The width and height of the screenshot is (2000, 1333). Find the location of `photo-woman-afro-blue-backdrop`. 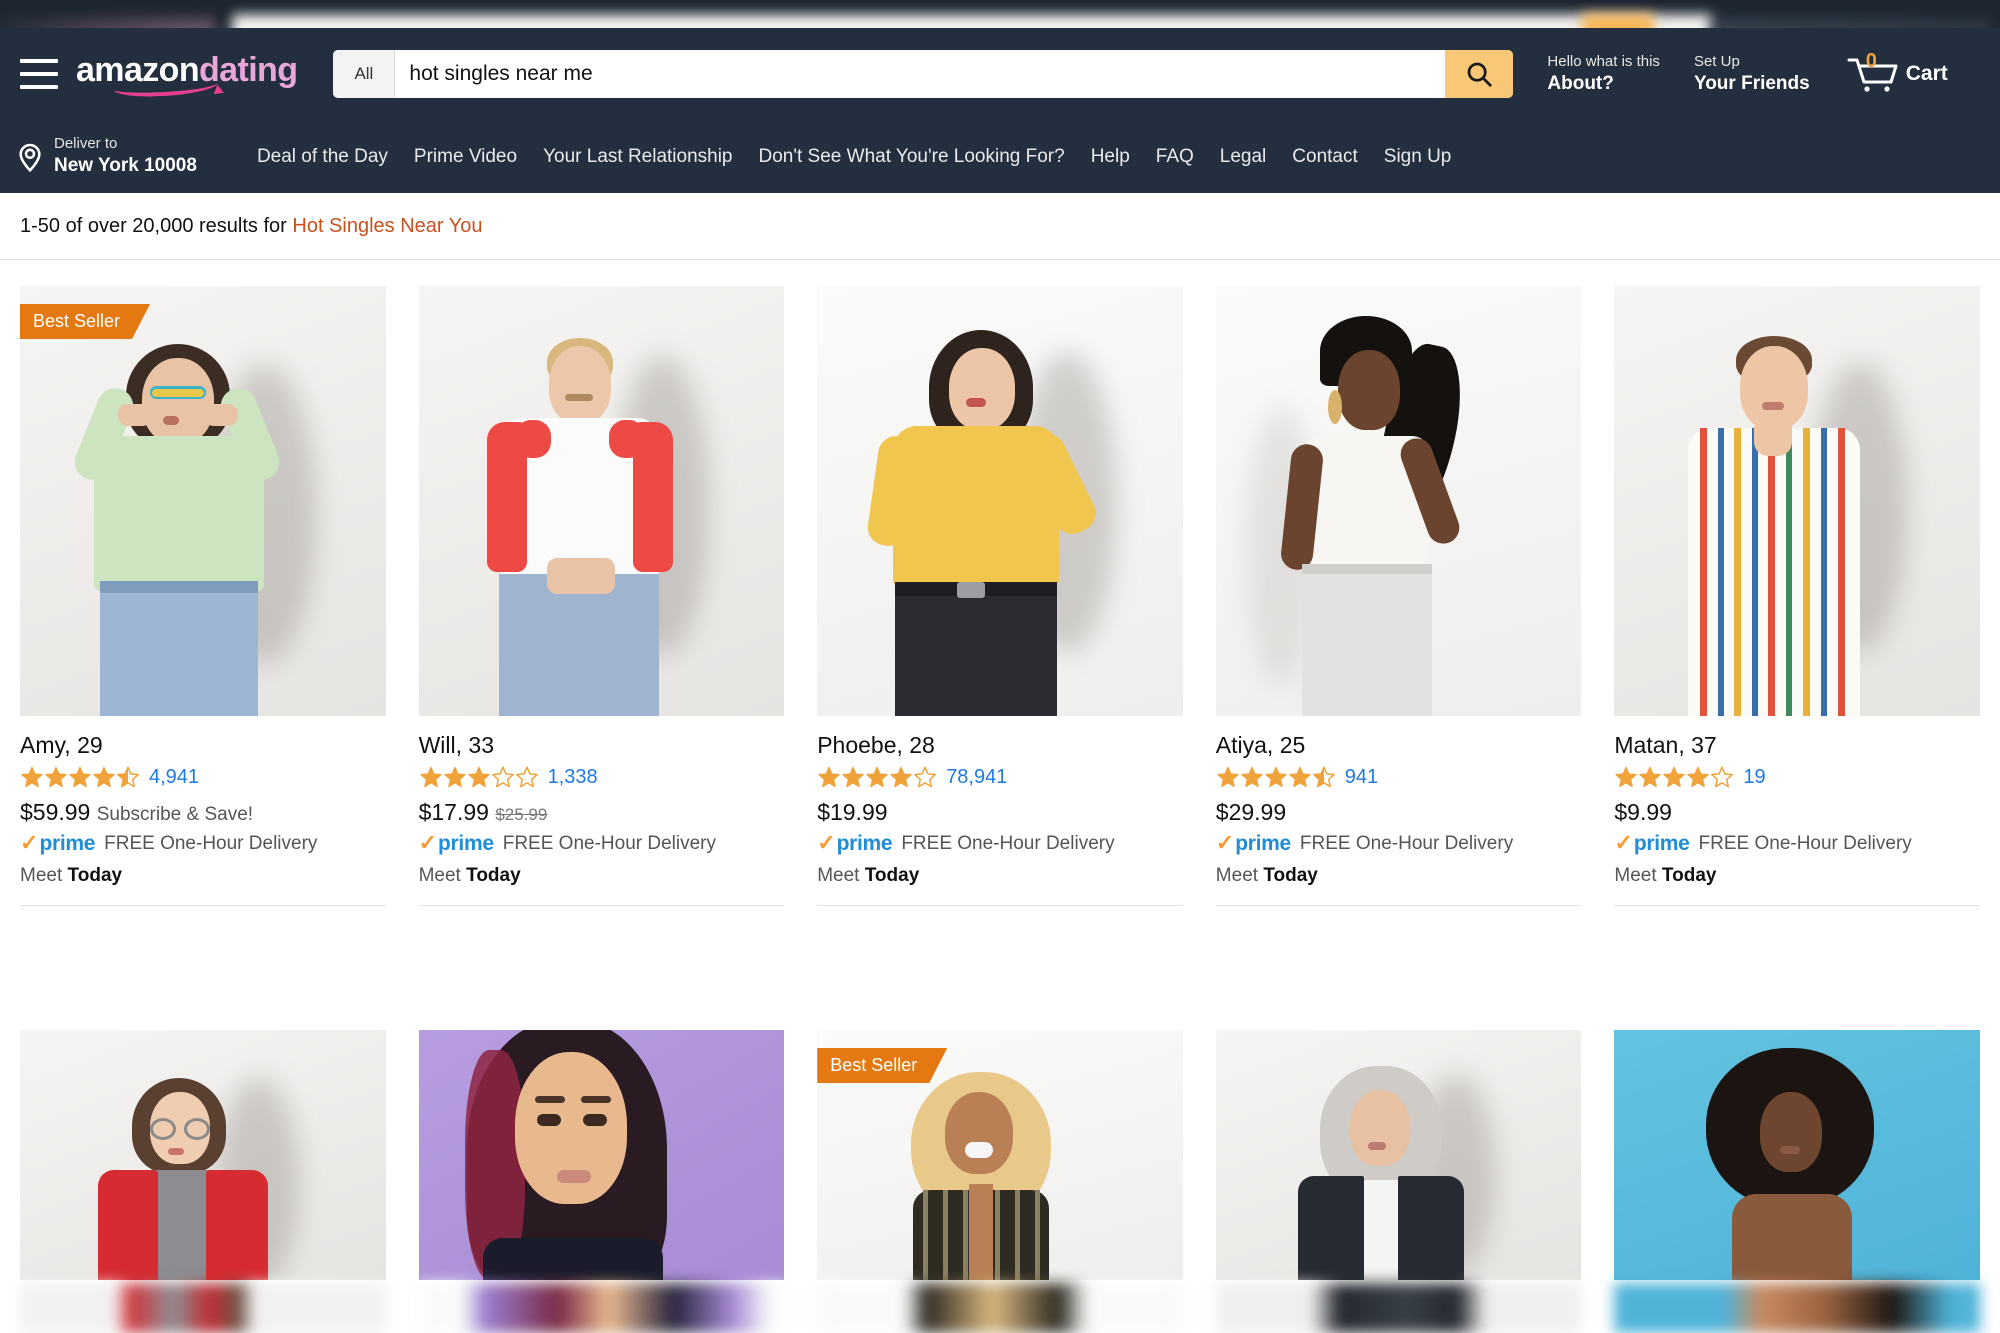

photo-woman-afro-blue-backdrop is located at coordinates (1797, 1155).